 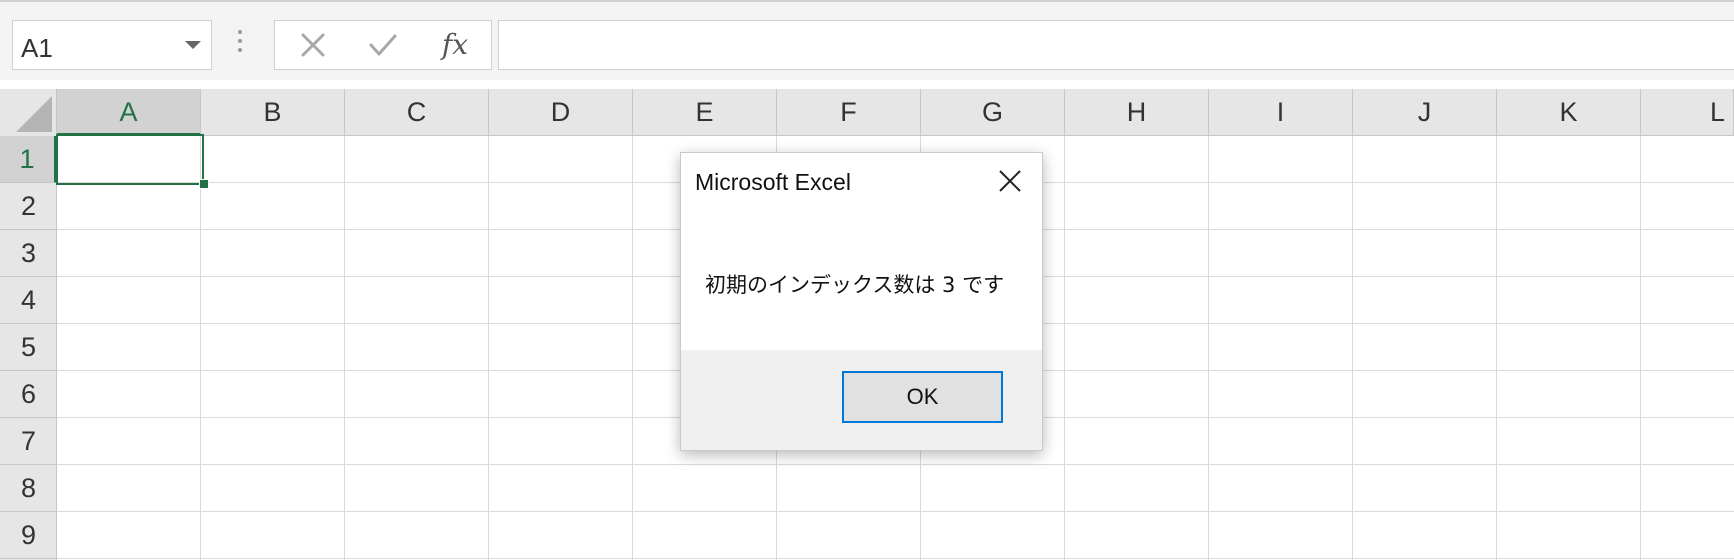 I want to click on row-header-9: 9, so click(x=28, y=535).